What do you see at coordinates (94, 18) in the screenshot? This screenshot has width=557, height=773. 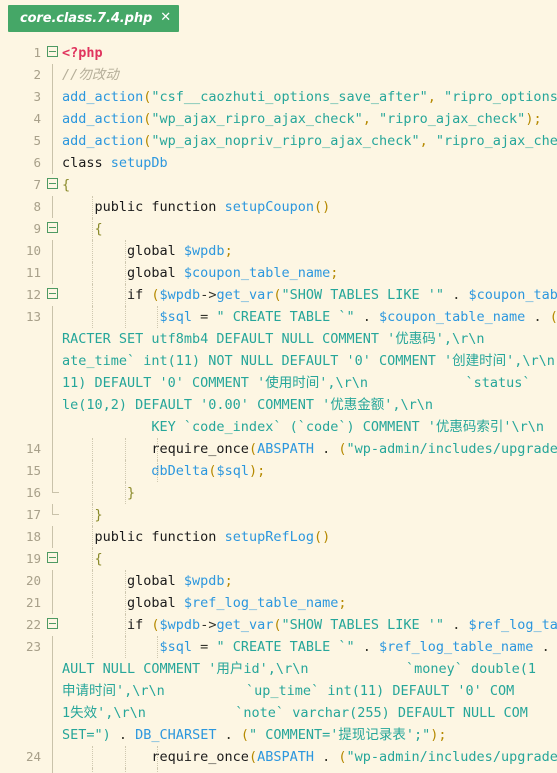 I see `tab-core-class-7-4-php: core.class.7.4.php ✕` at bounding box center [94, 18].